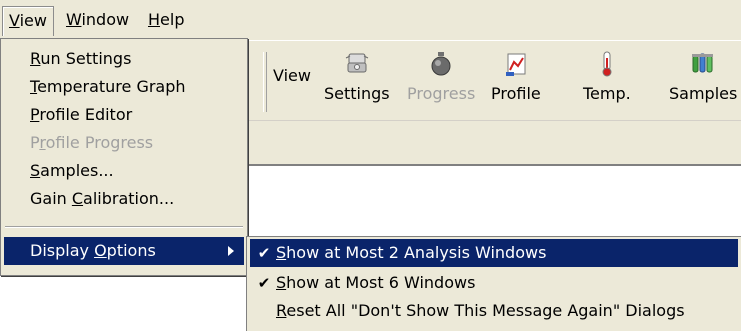 This screenshot has height=331, width=741. What do you see at coordinates (124, 227) in the screenshot?
I see `menu-separator` at bounding box center [124, 227].